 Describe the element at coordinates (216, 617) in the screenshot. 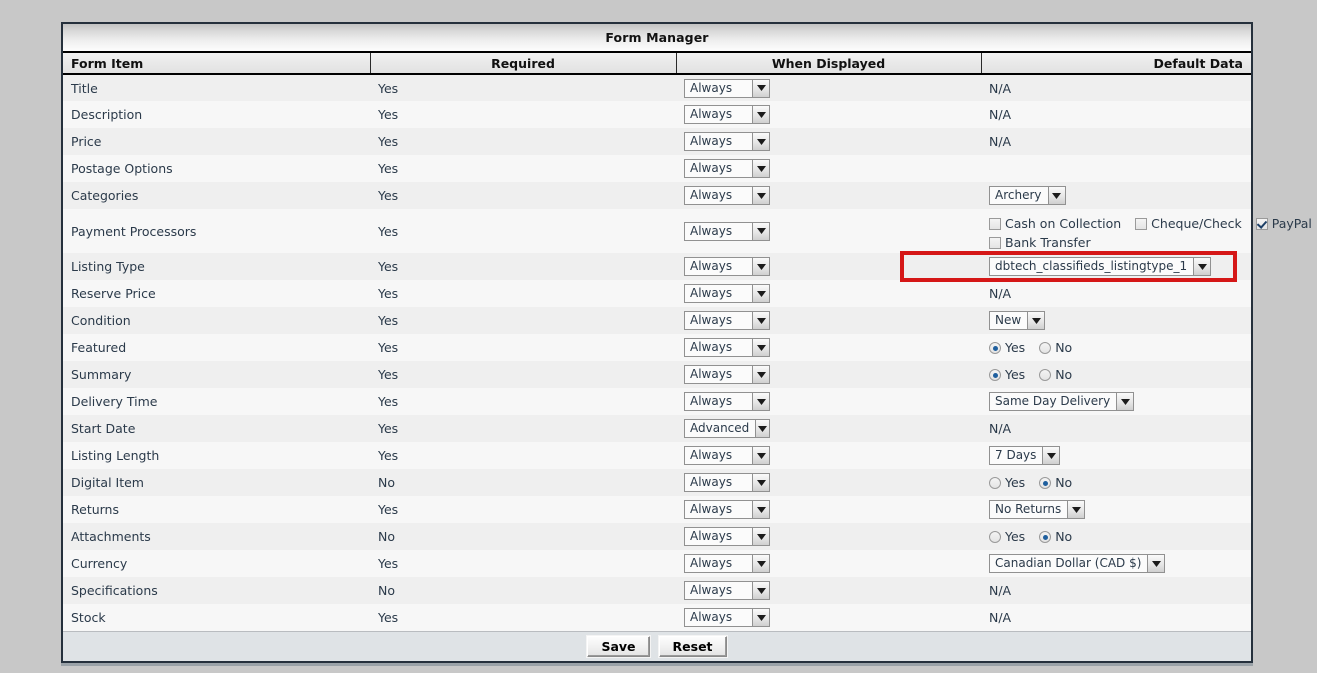

I see `form-item-label: Stock` at that location.